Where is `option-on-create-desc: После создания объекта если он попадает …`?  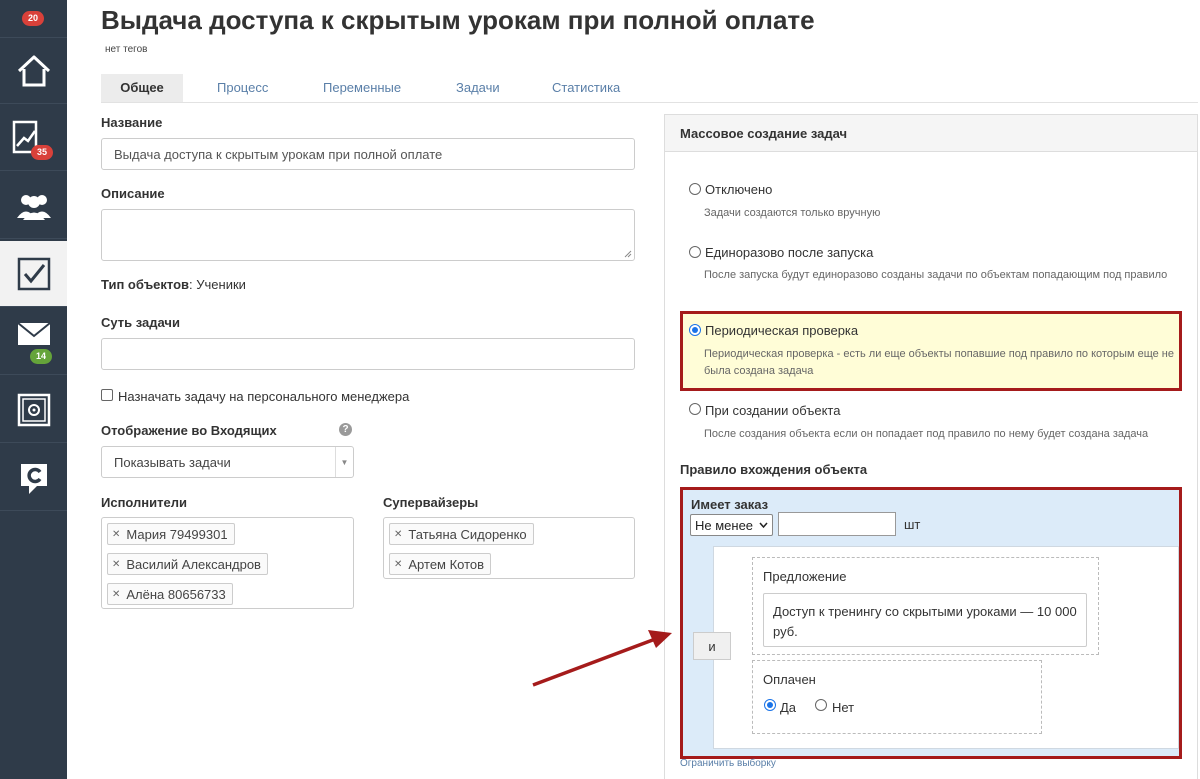
option-on-create-desc: После создания объекта если он попадает … is located at coordinates (926, 434).